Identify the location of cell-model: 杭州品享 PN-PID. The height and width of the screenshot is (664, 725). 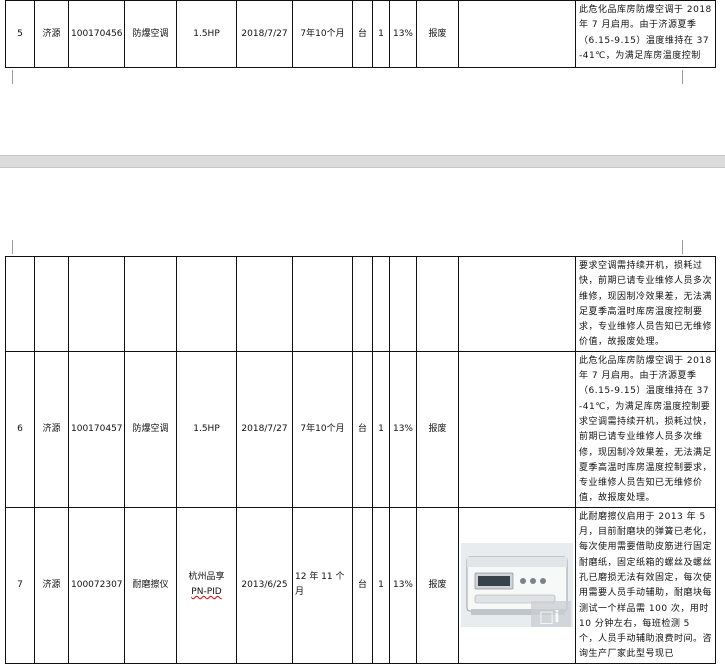
(206, 585).